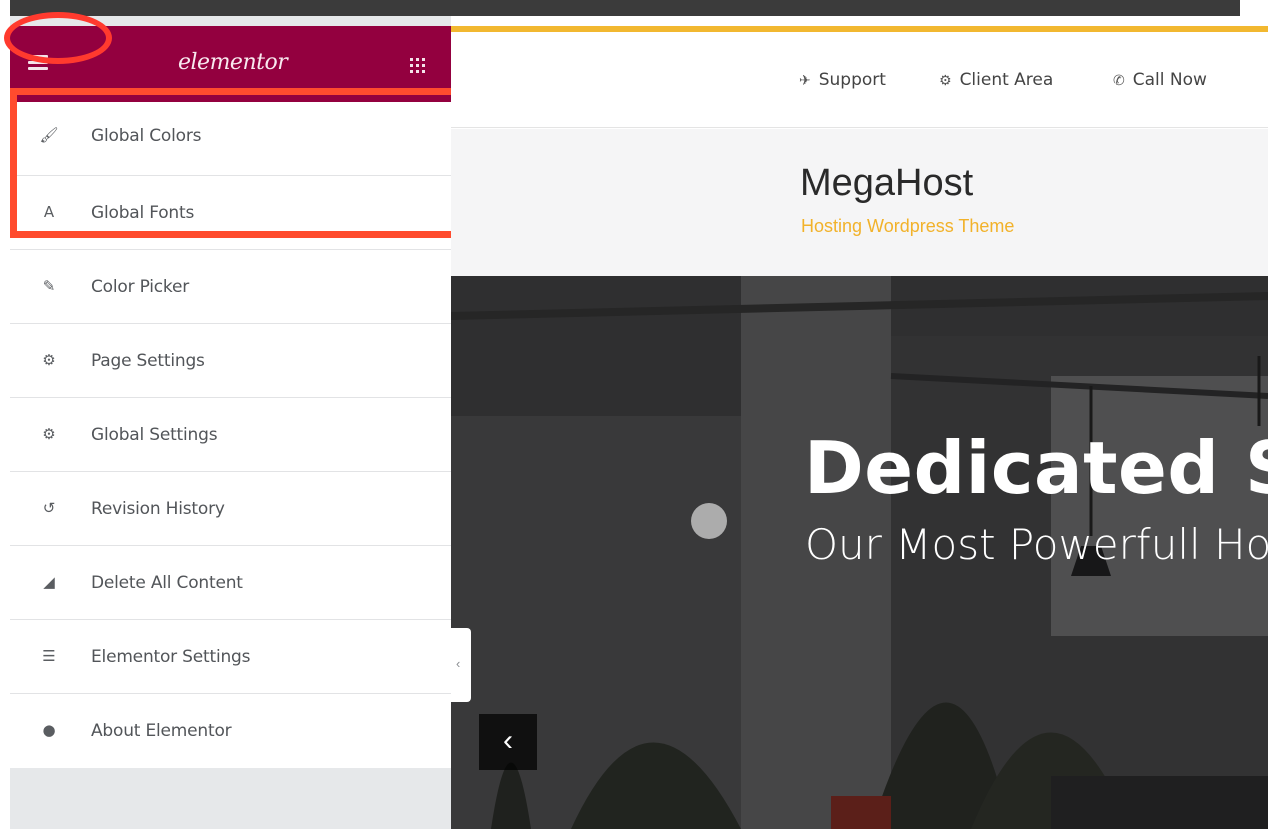 The width and height of the screenshot is (1268, 829). I want to click on panel-header: elementor, so click(230, 64).